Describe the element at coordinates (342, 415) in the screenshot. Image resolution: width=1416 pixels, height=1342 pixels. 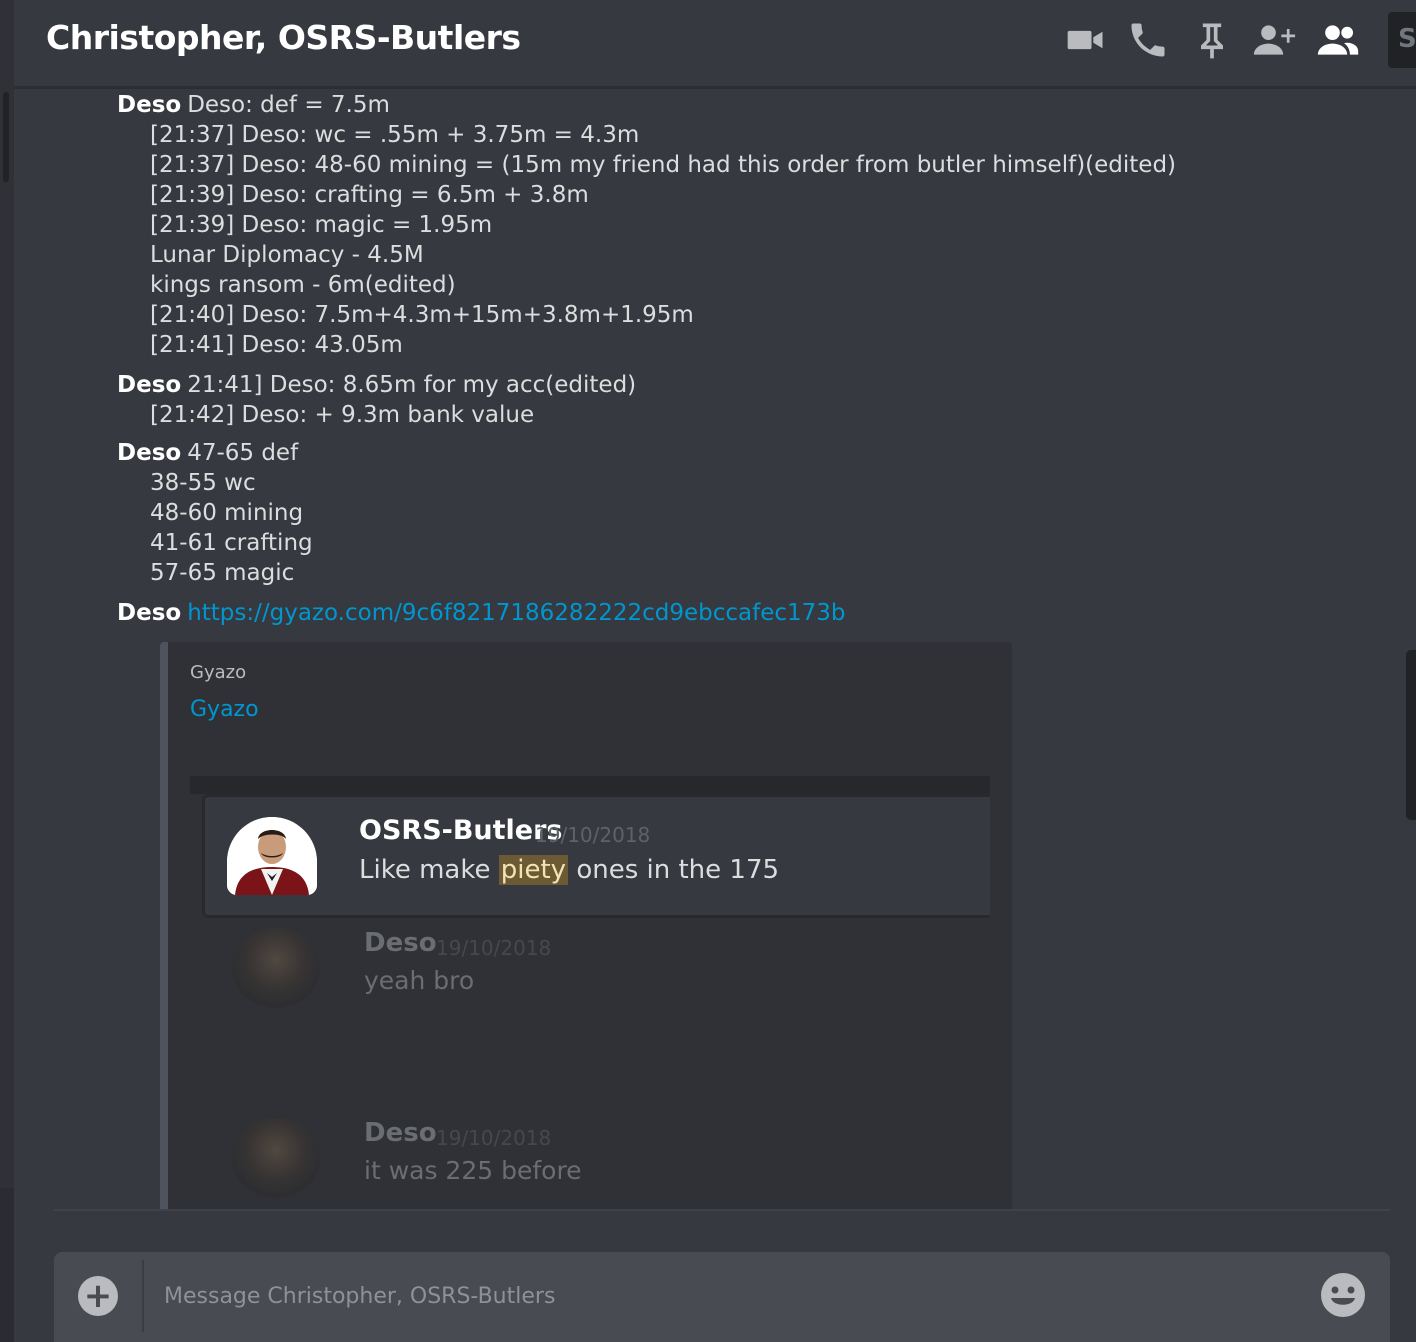
I see `message-line: [21:42] Deso: + 9.3m bank value` at that location.